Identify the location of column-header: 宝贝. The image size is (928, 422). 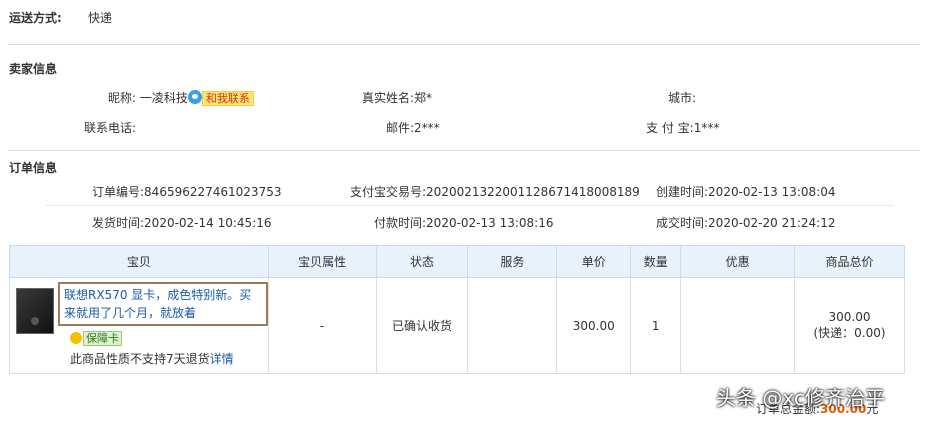
(139, 261).